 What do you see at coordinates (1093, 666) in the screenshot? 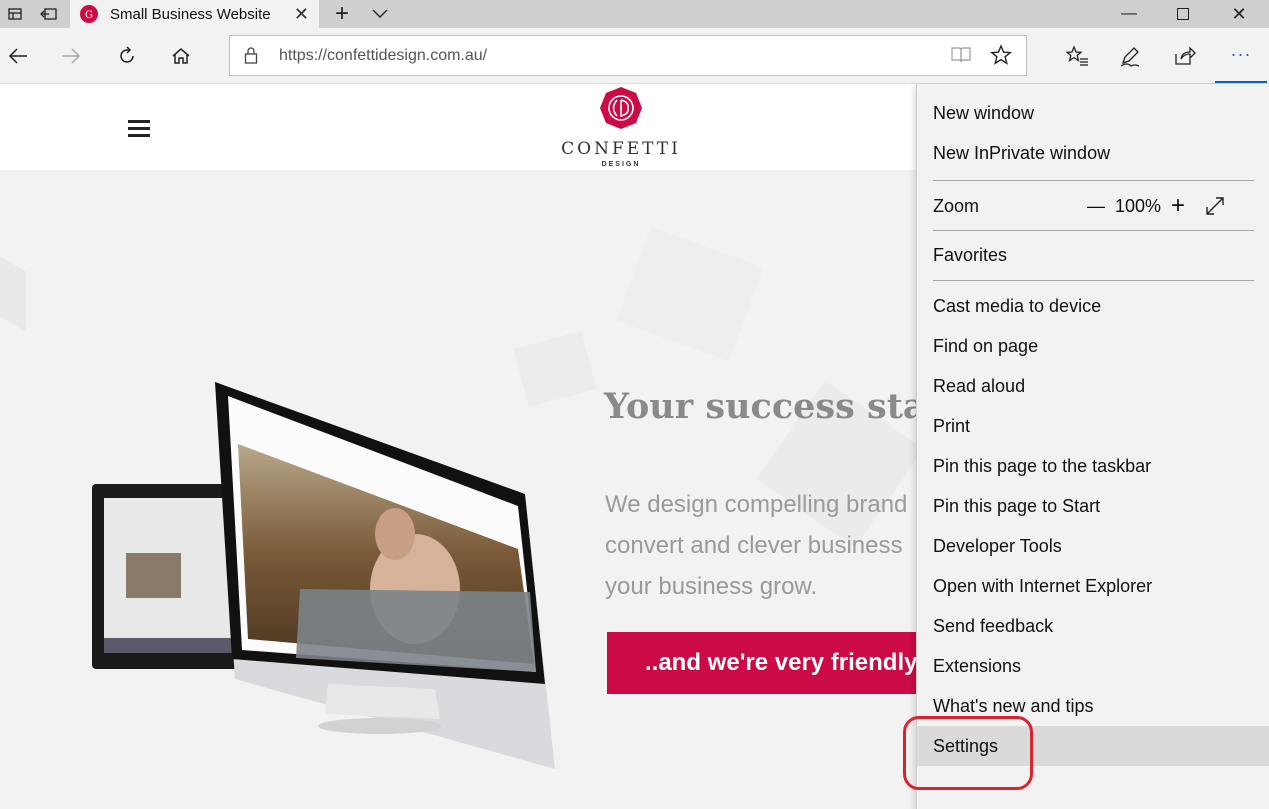
I see `menu-item-extensions: Extensions` at bounding box center [1093, 666].